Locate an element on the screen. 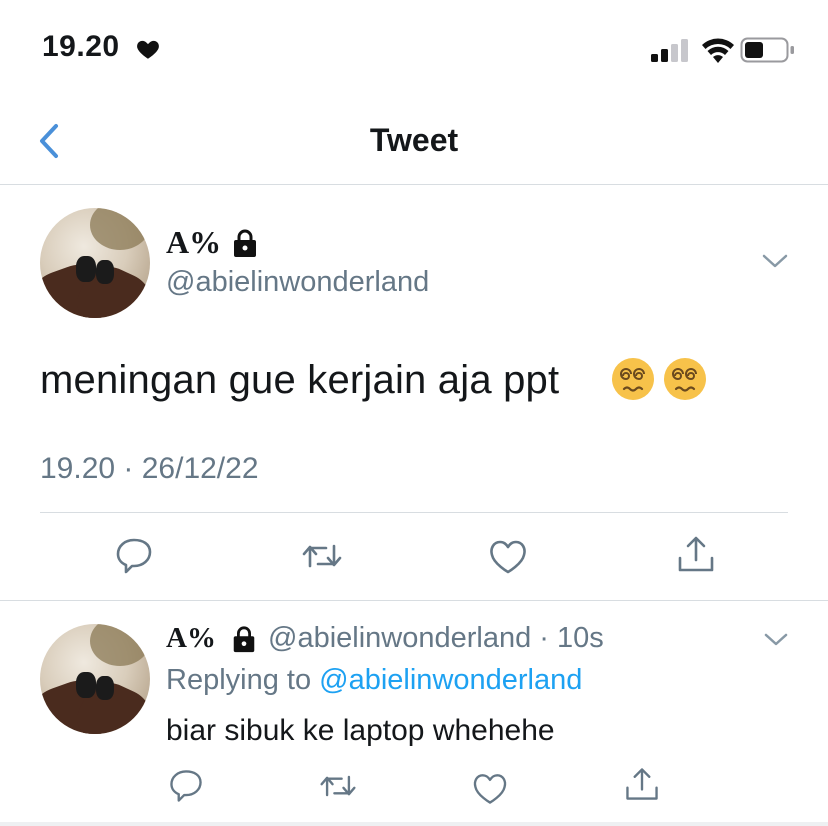 Image resolution: width=828 pixels, height=826 pixels. page-title: Tweet is located at coordinates (414, 140).